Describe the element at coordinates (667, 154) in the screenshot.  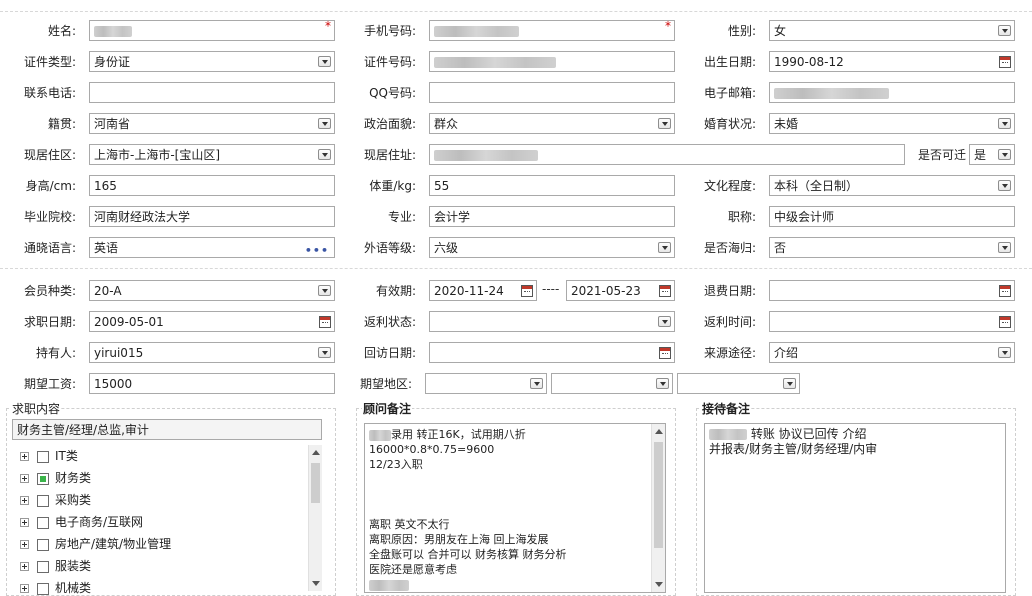
I see `address-input` at that location.